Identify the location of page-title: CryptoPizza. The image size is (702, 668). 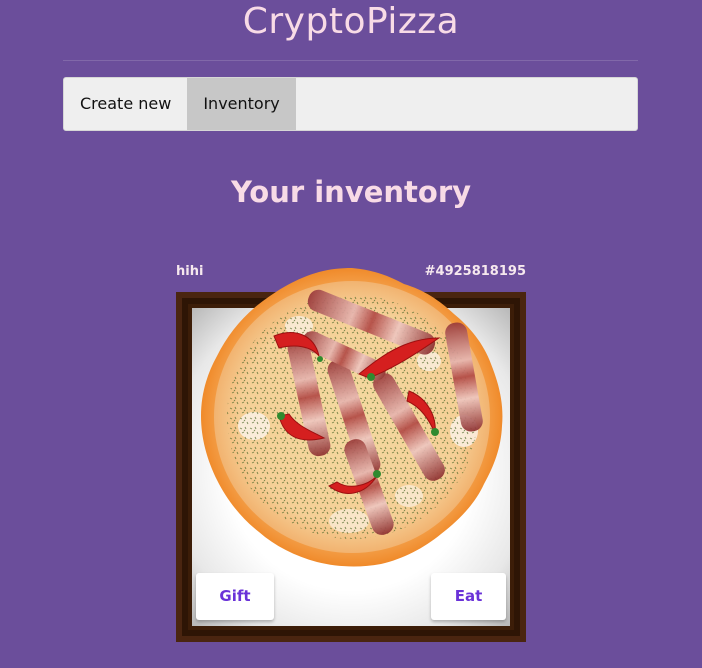
(351, 21).